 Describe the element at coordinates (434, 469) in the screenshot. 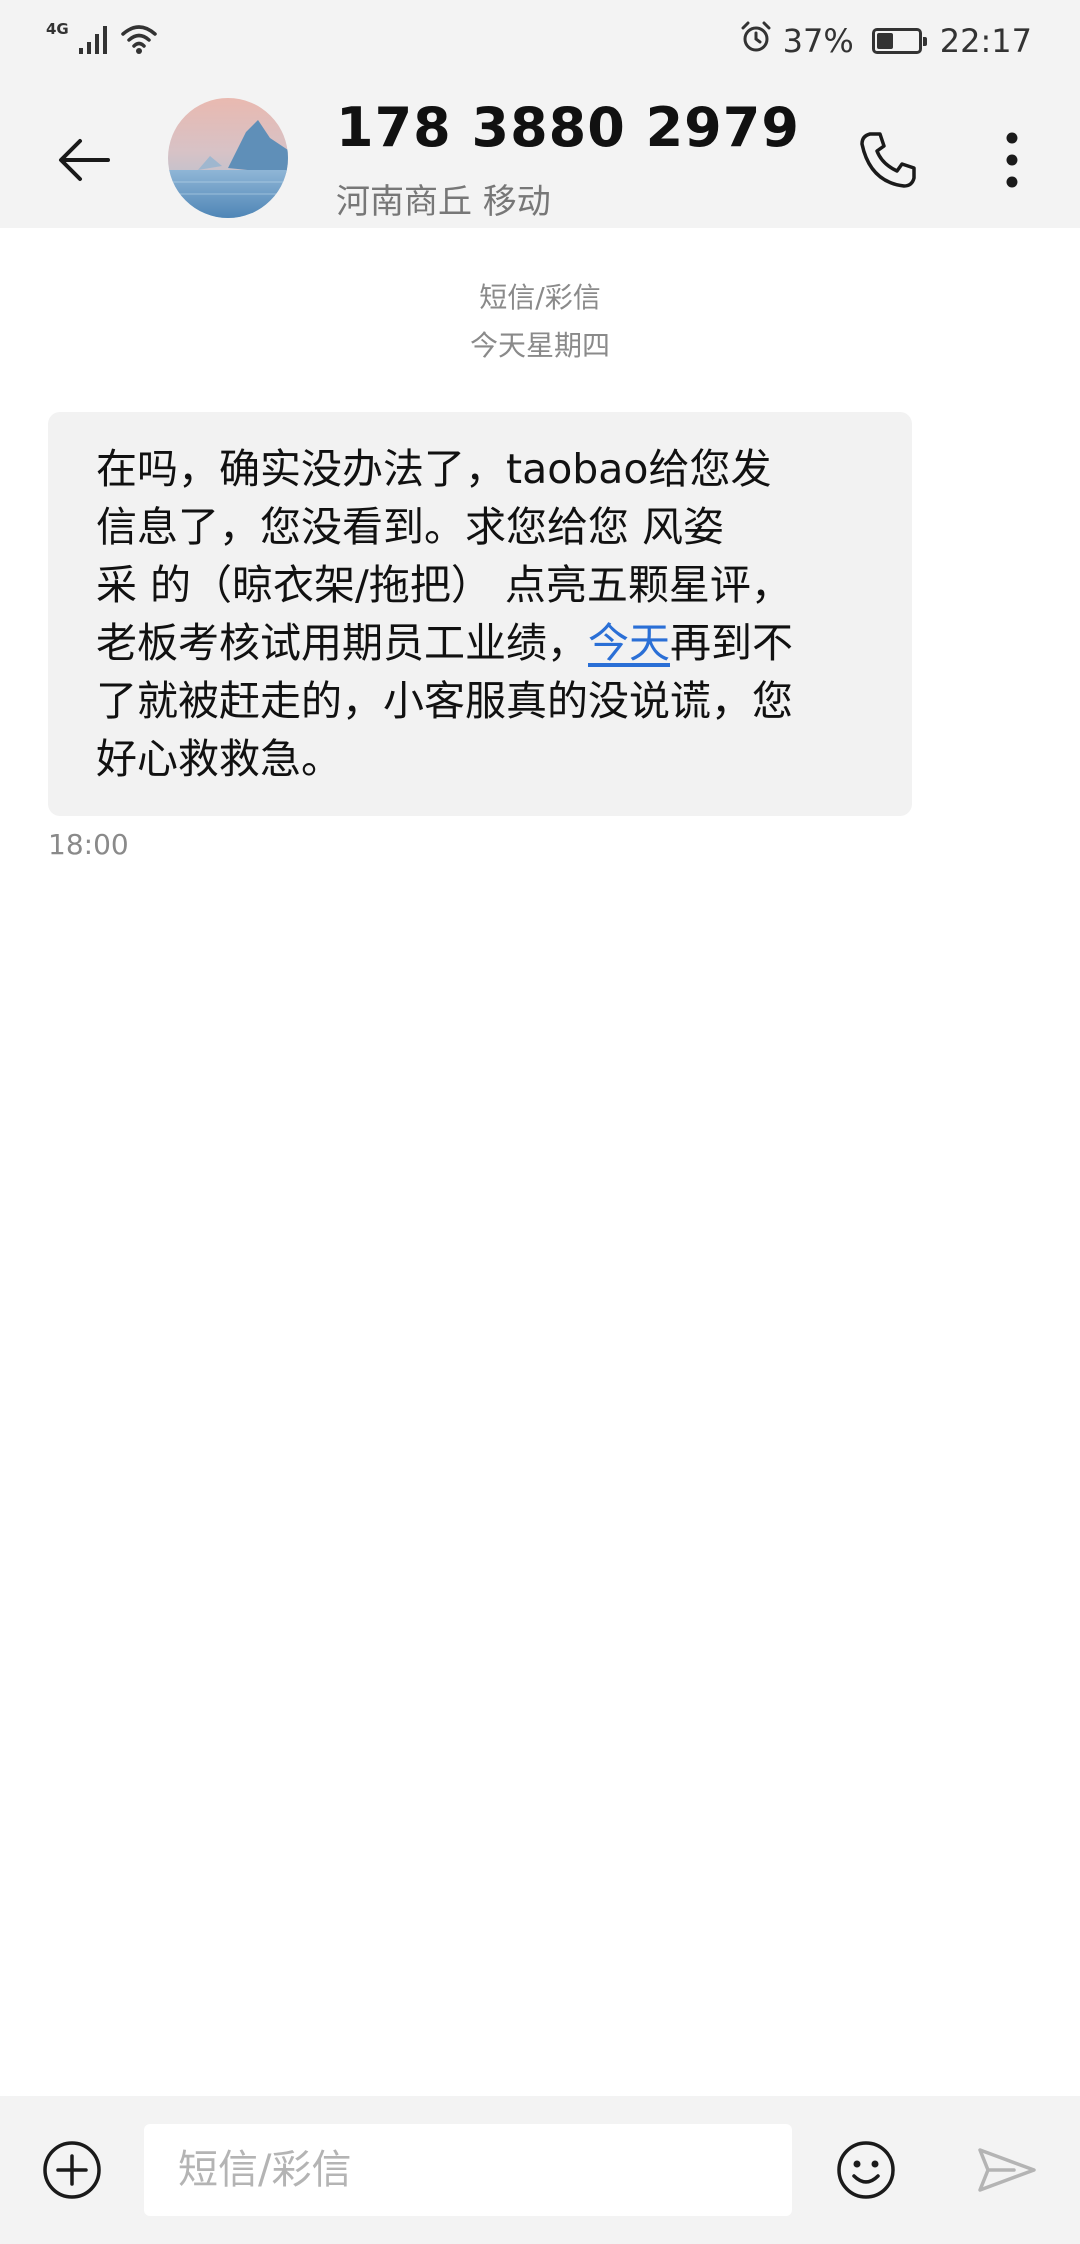

I see `message-line: 在吗，确实没办法了，taobao给您发` at that location.